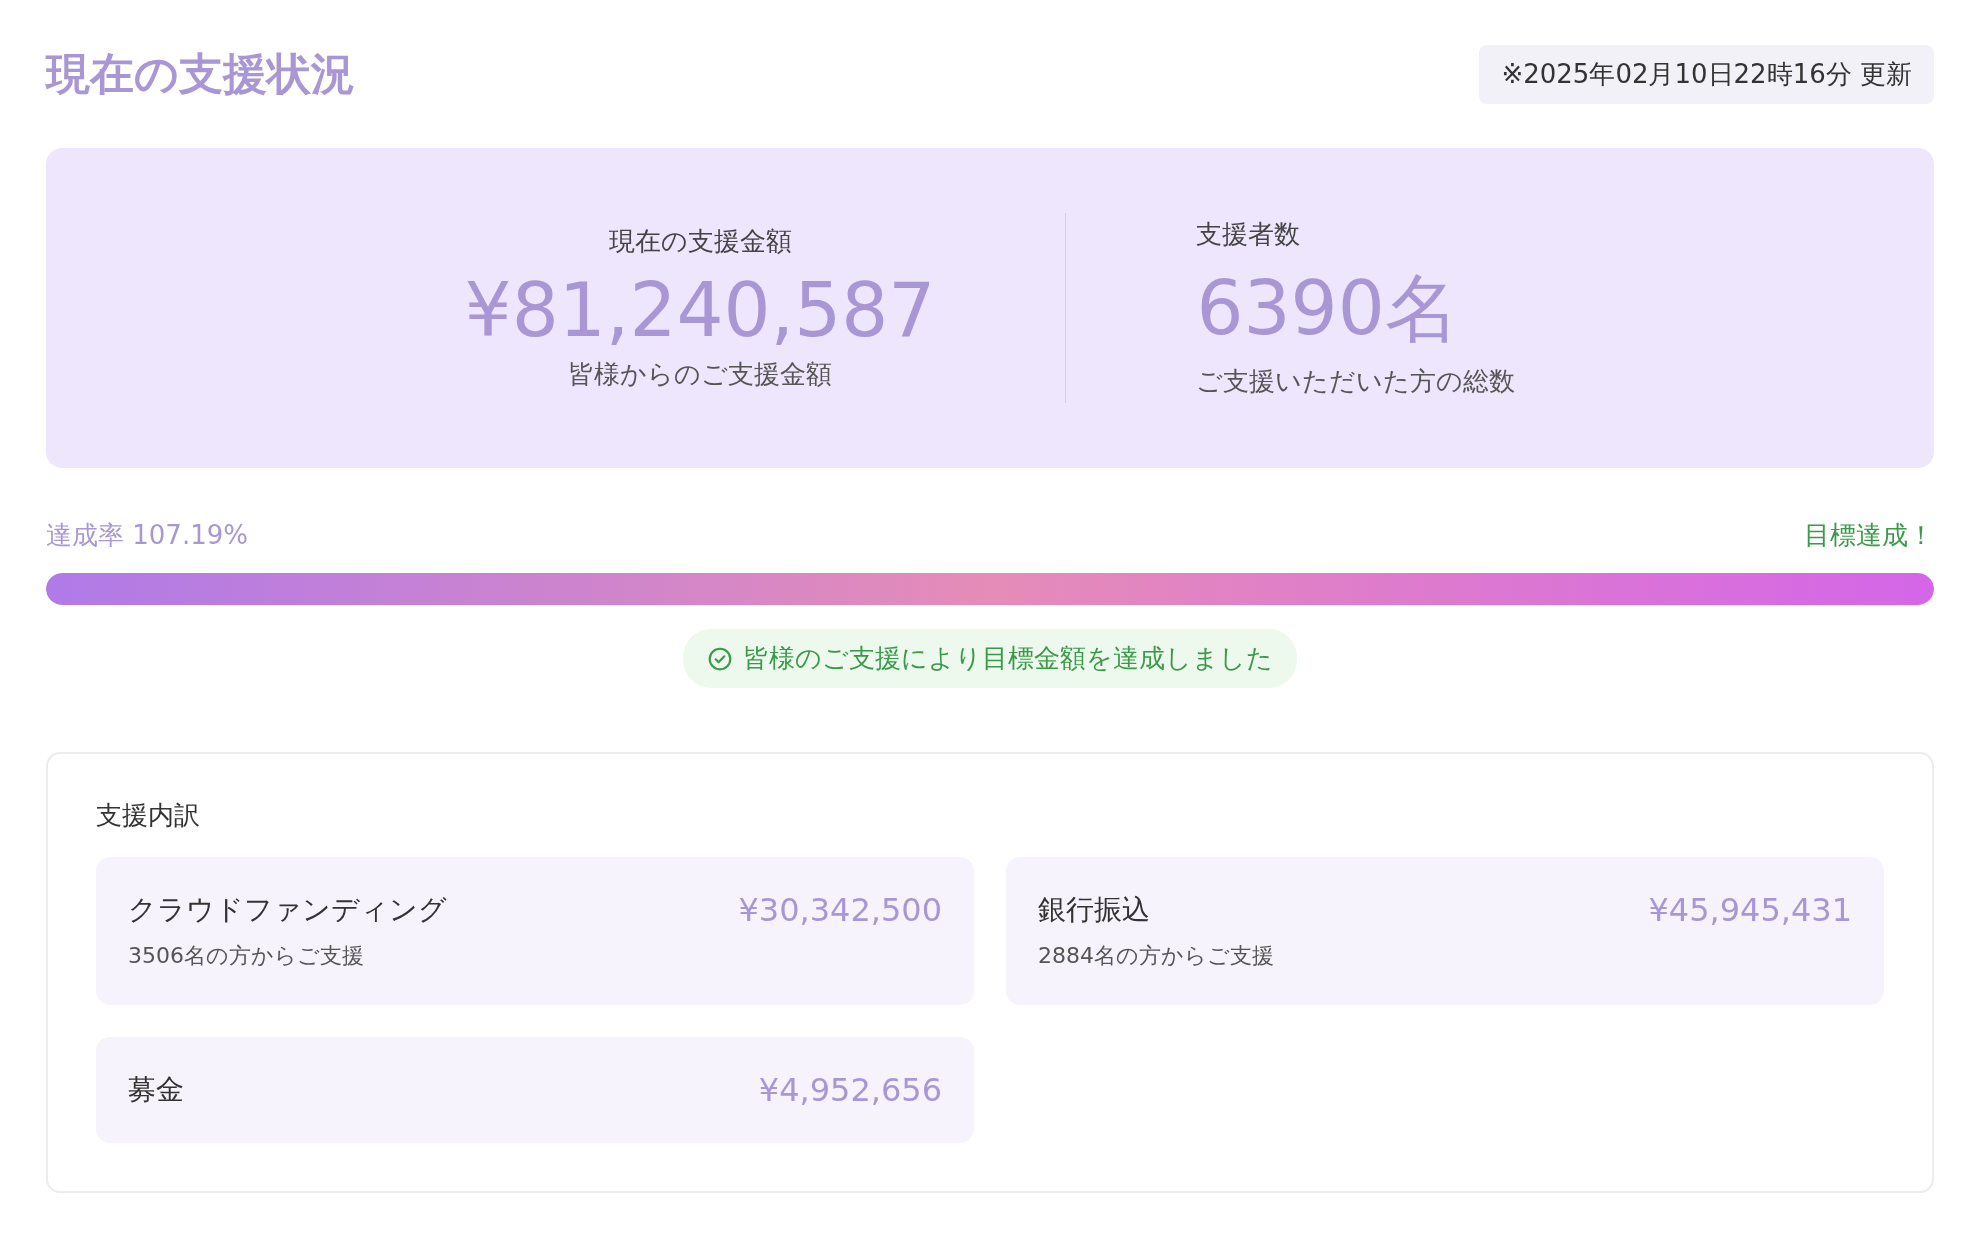 The image size is (1978, 1252). Describe the element at coordinates (1706, 74) in the screenshot. I see `update-timestamp: ※2025年02月10日22時16分 更新` at that location.